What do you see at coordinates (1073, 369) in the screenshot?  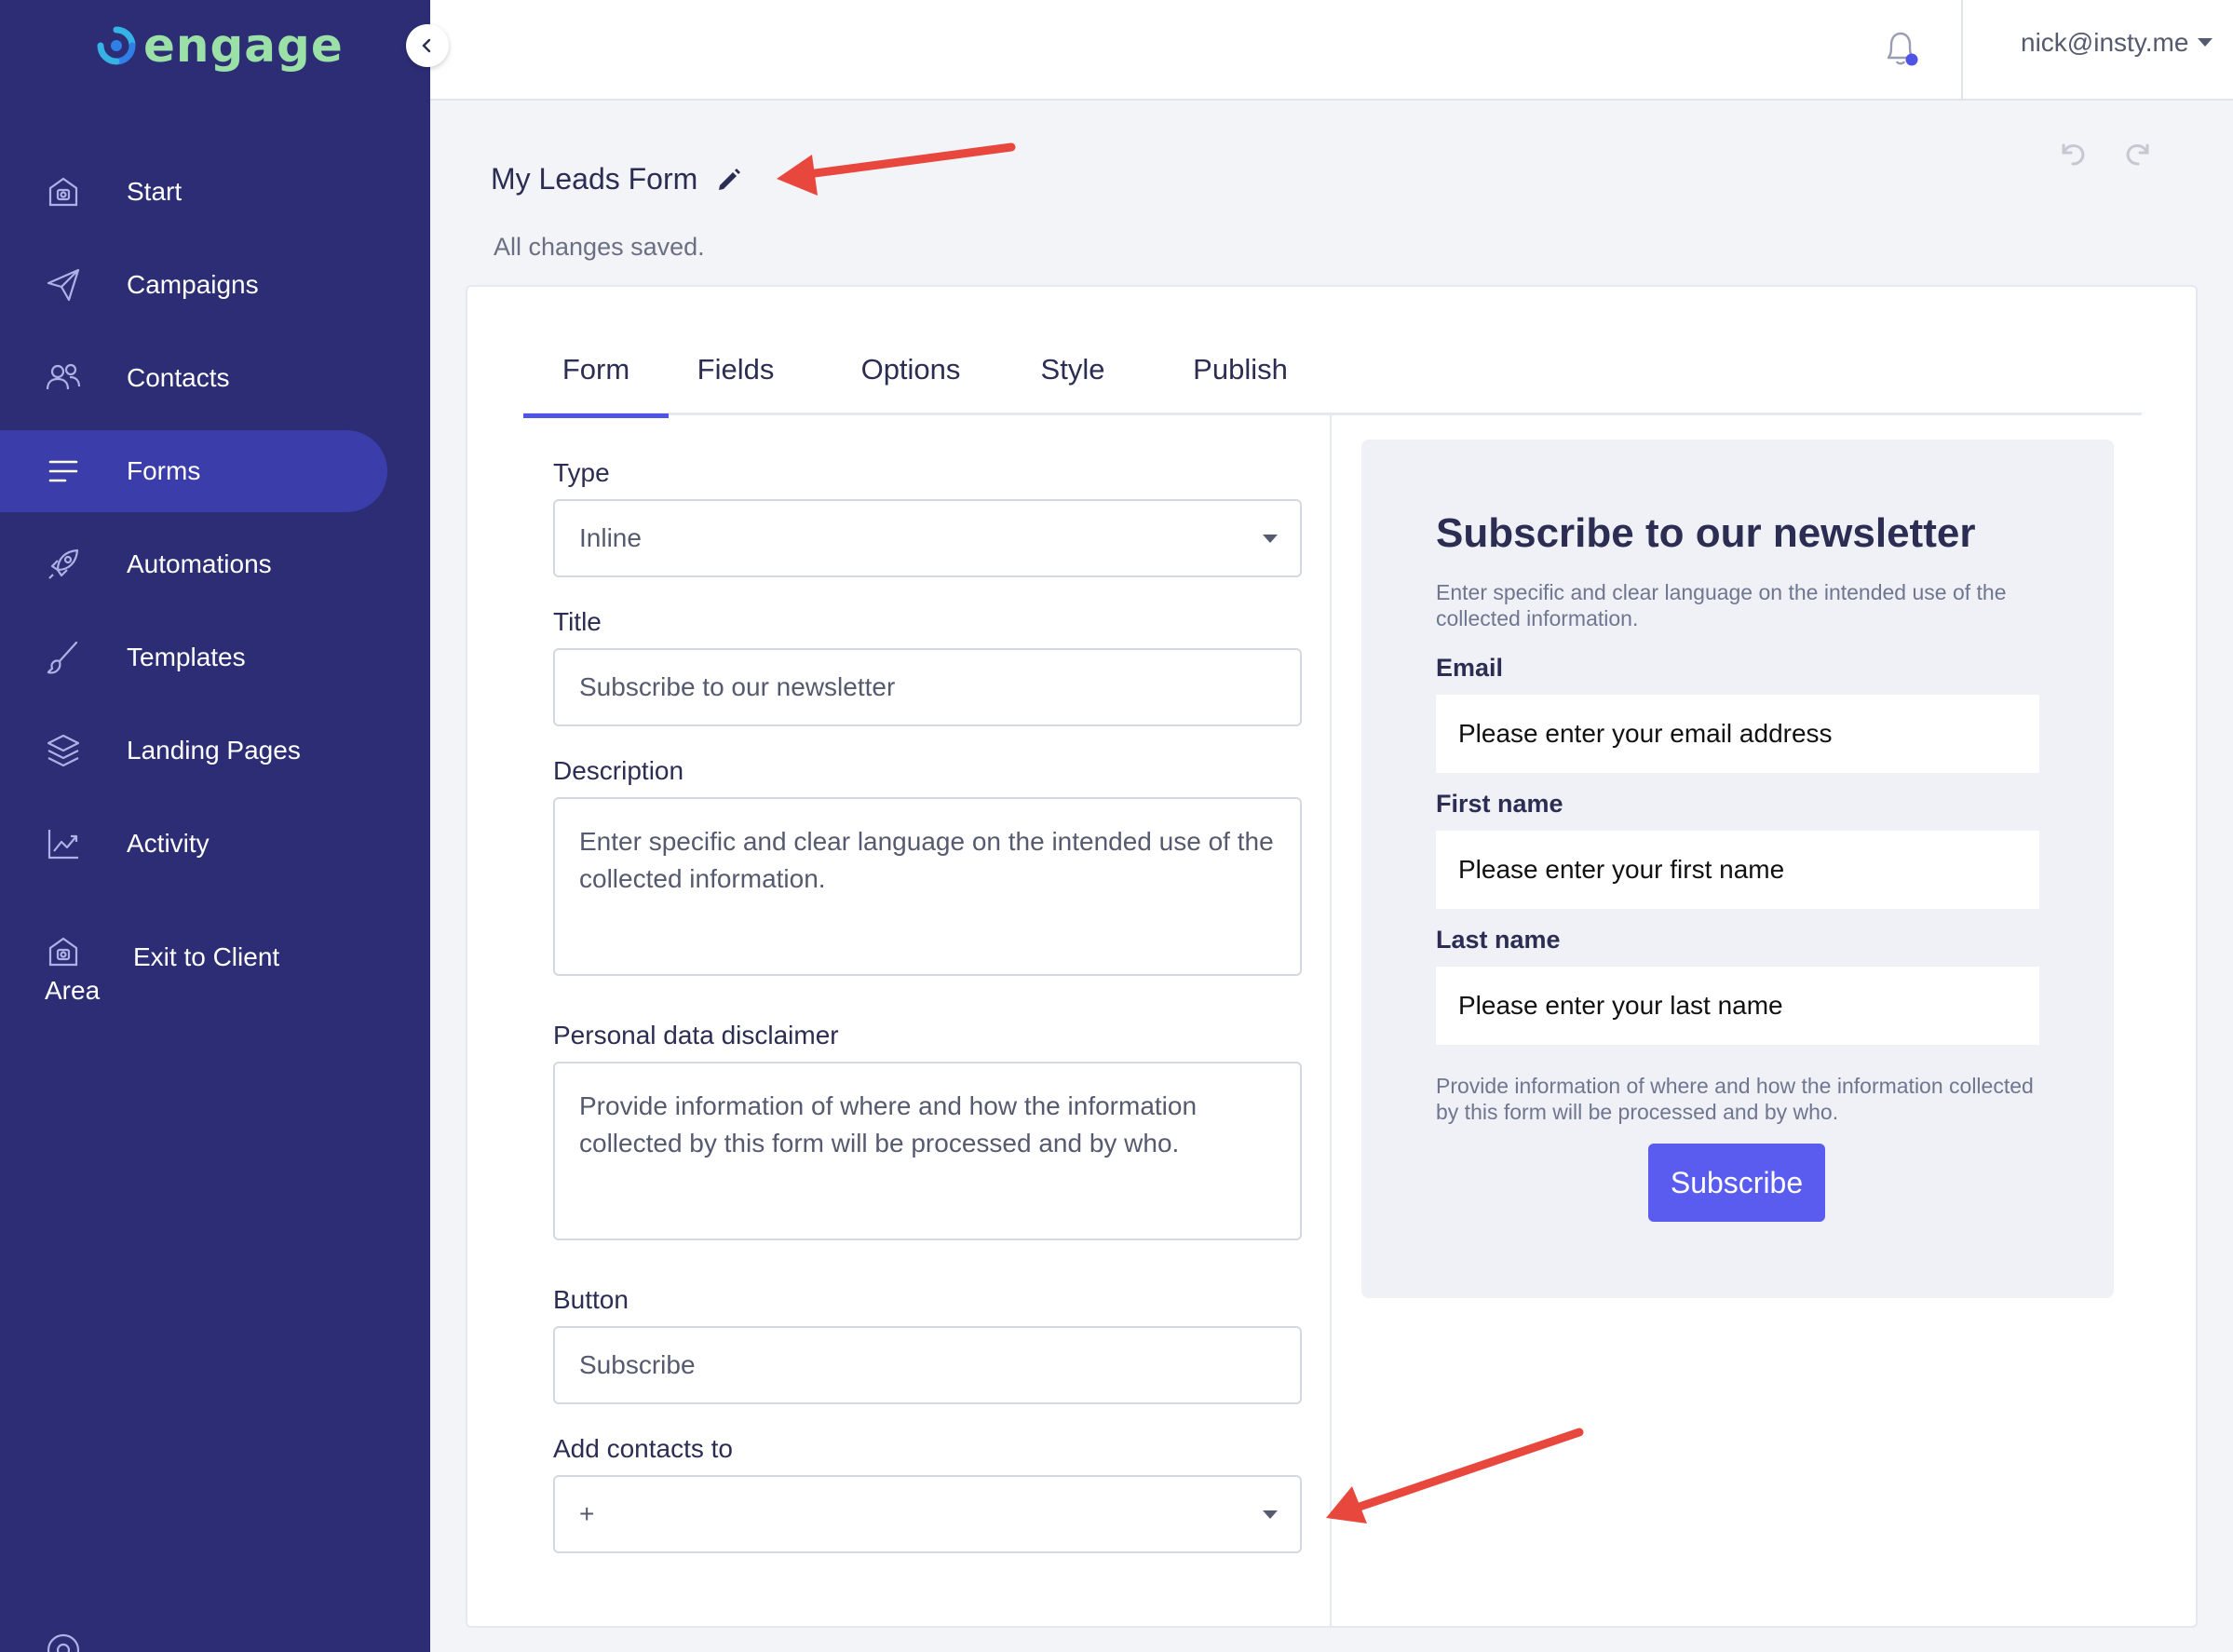 I see `tab-style: Style` at bounding box center [1073, 369].